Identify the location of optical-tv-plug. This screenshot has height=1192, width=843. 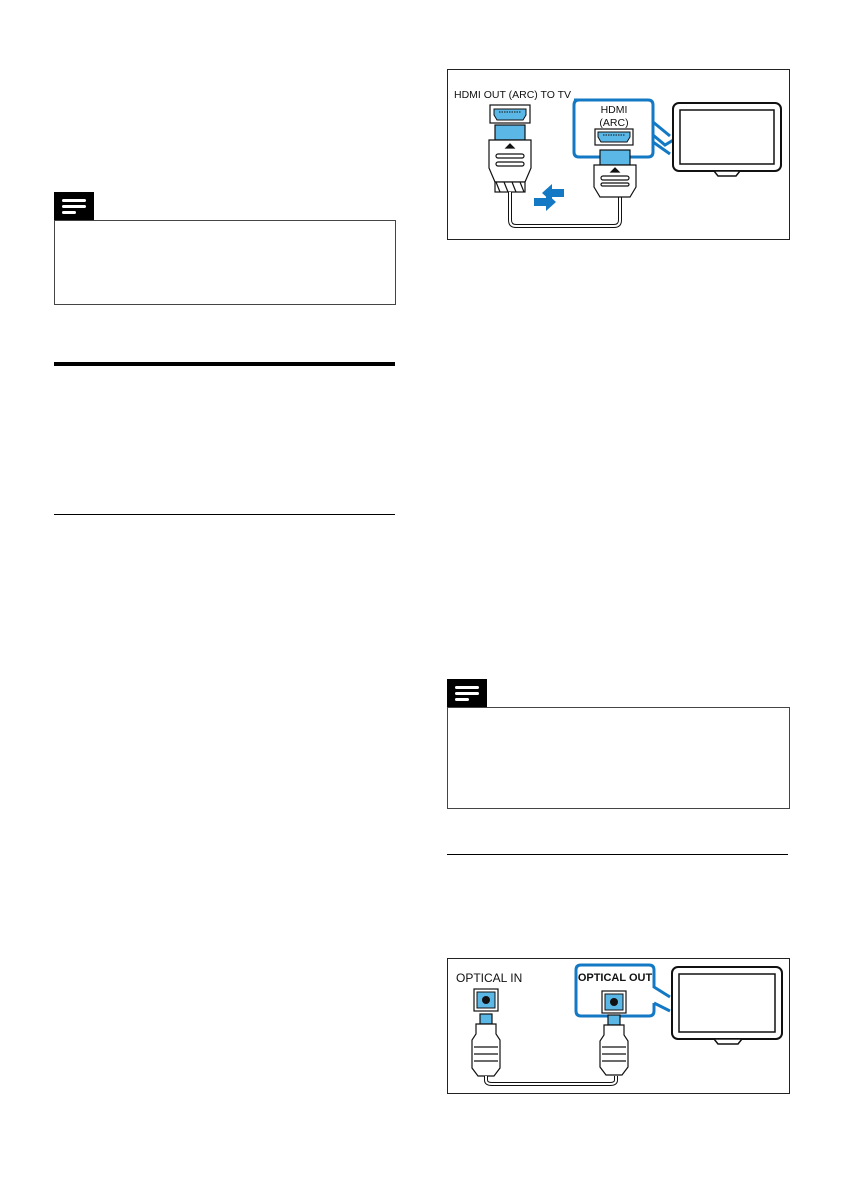
(614, 1045).